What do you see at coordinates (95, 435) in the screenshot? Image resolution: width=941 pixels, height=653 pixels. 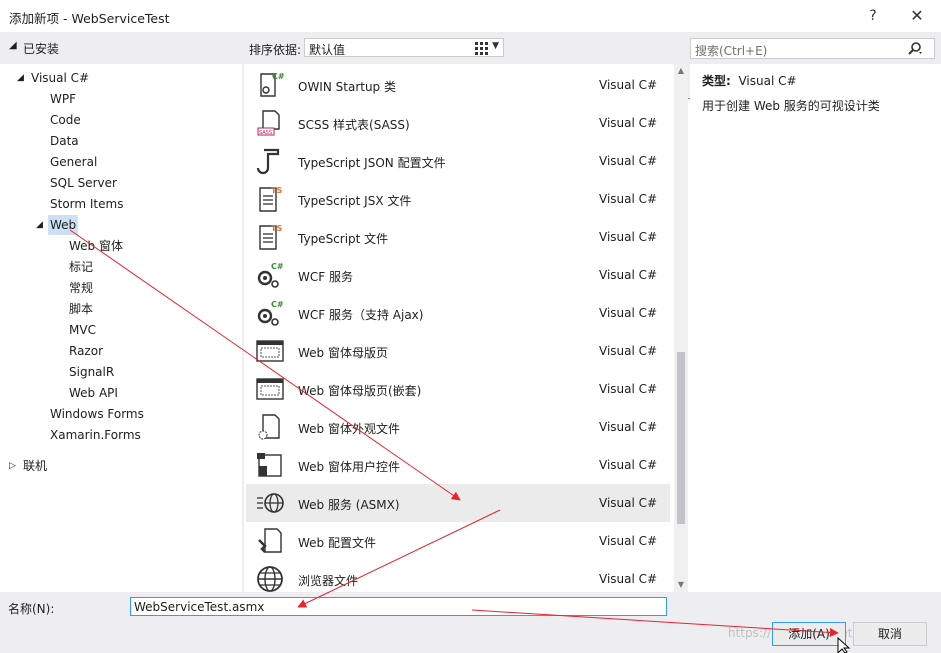 I see `tree-node-xamarin-forms: Xamarin.Forms` at bounding box center [95, 435].